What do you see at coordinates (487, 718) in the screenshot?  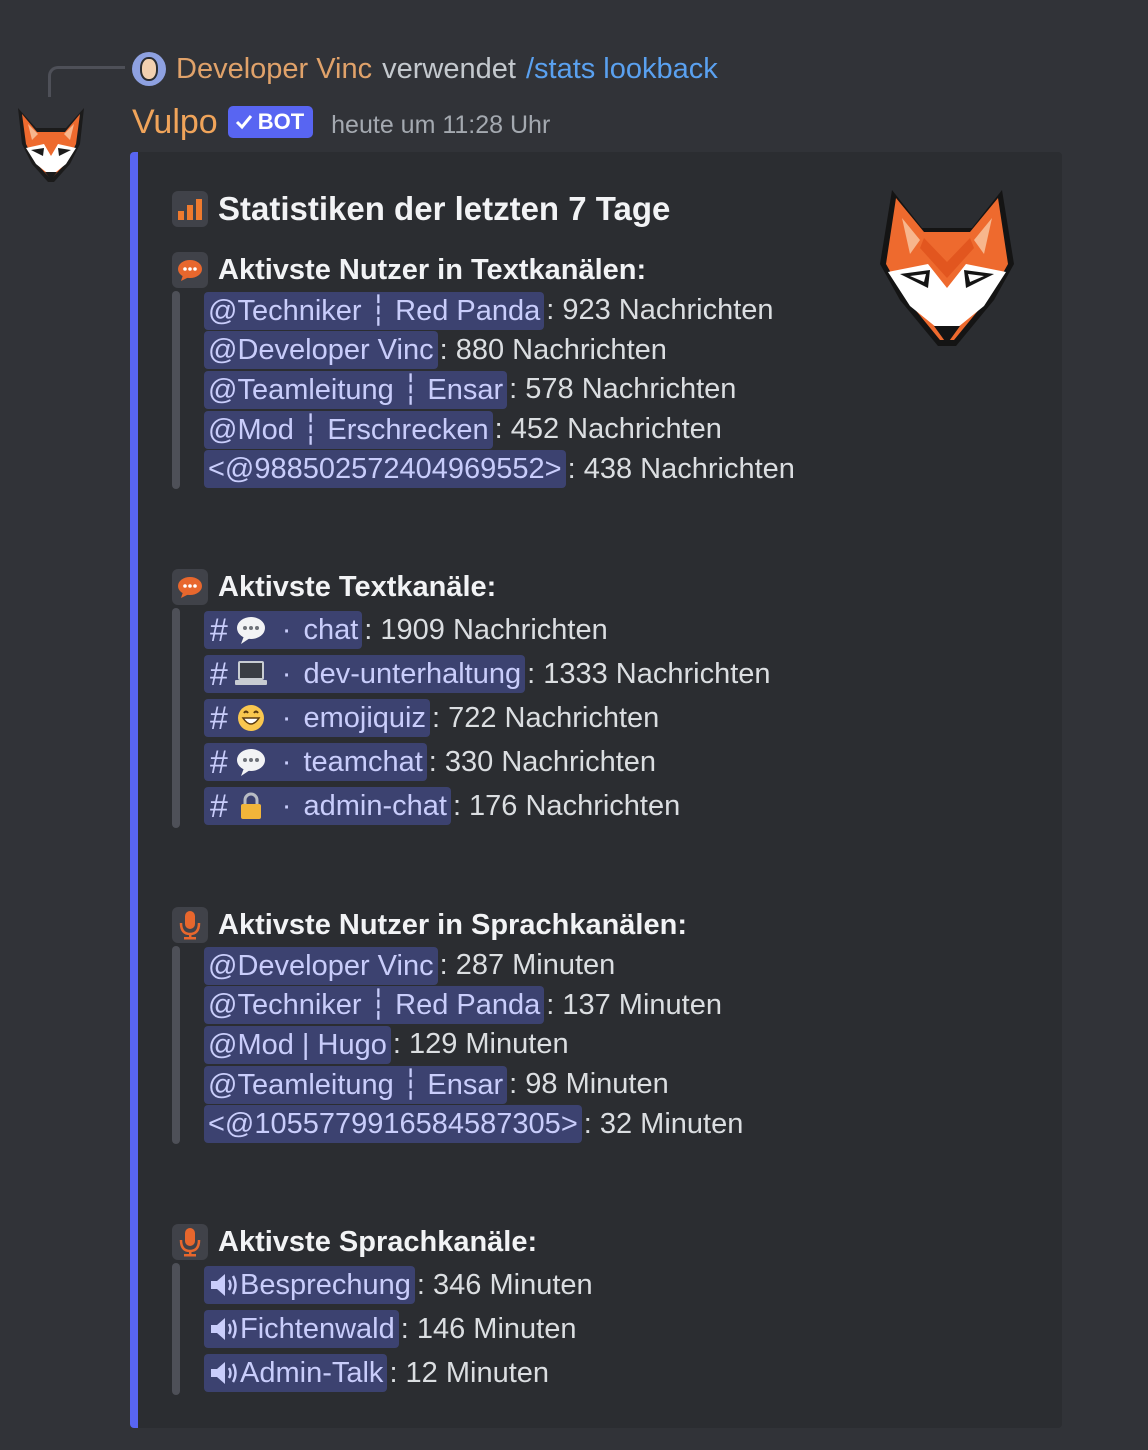 I see `list-item: # · emojiquiz : 722 Nachrichten` at bounding box center [487, 718].